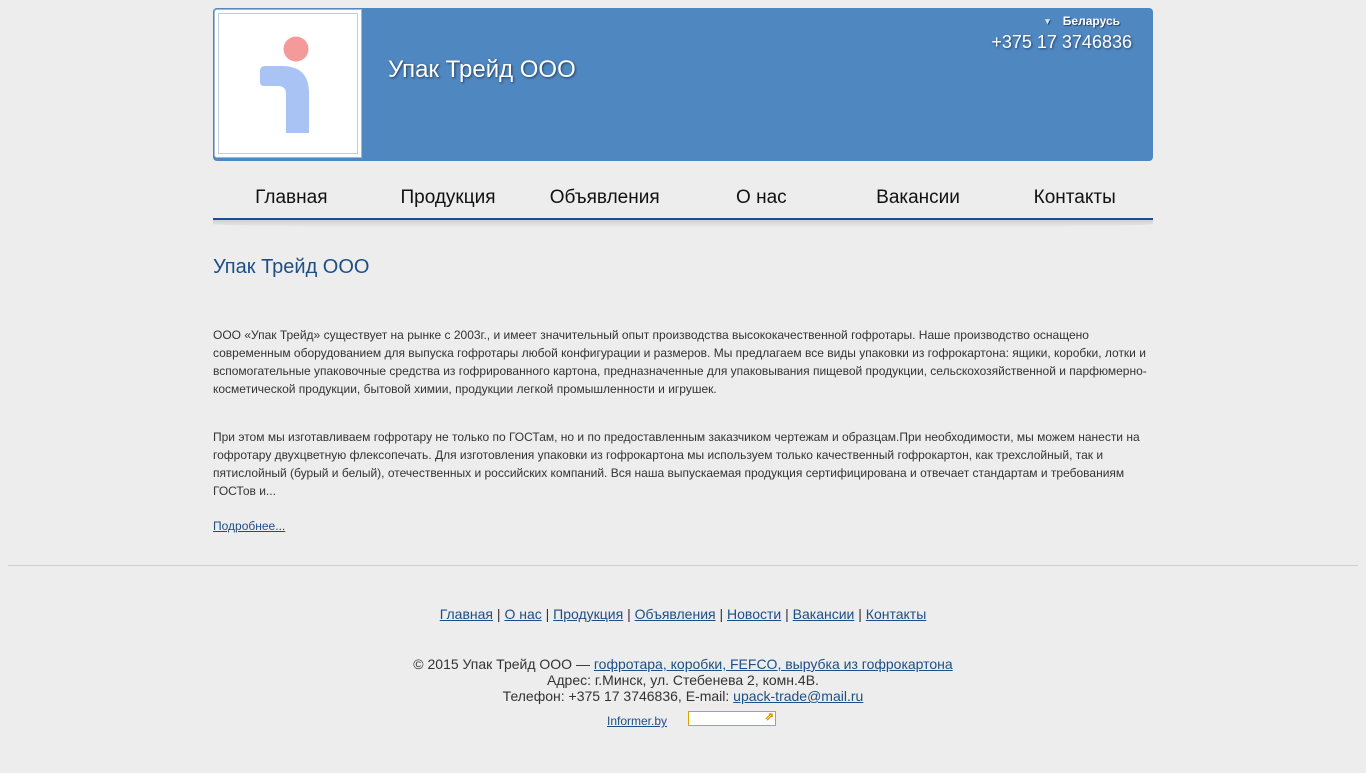  I want to click on footer-link-home: Главная, so click(466, 614).